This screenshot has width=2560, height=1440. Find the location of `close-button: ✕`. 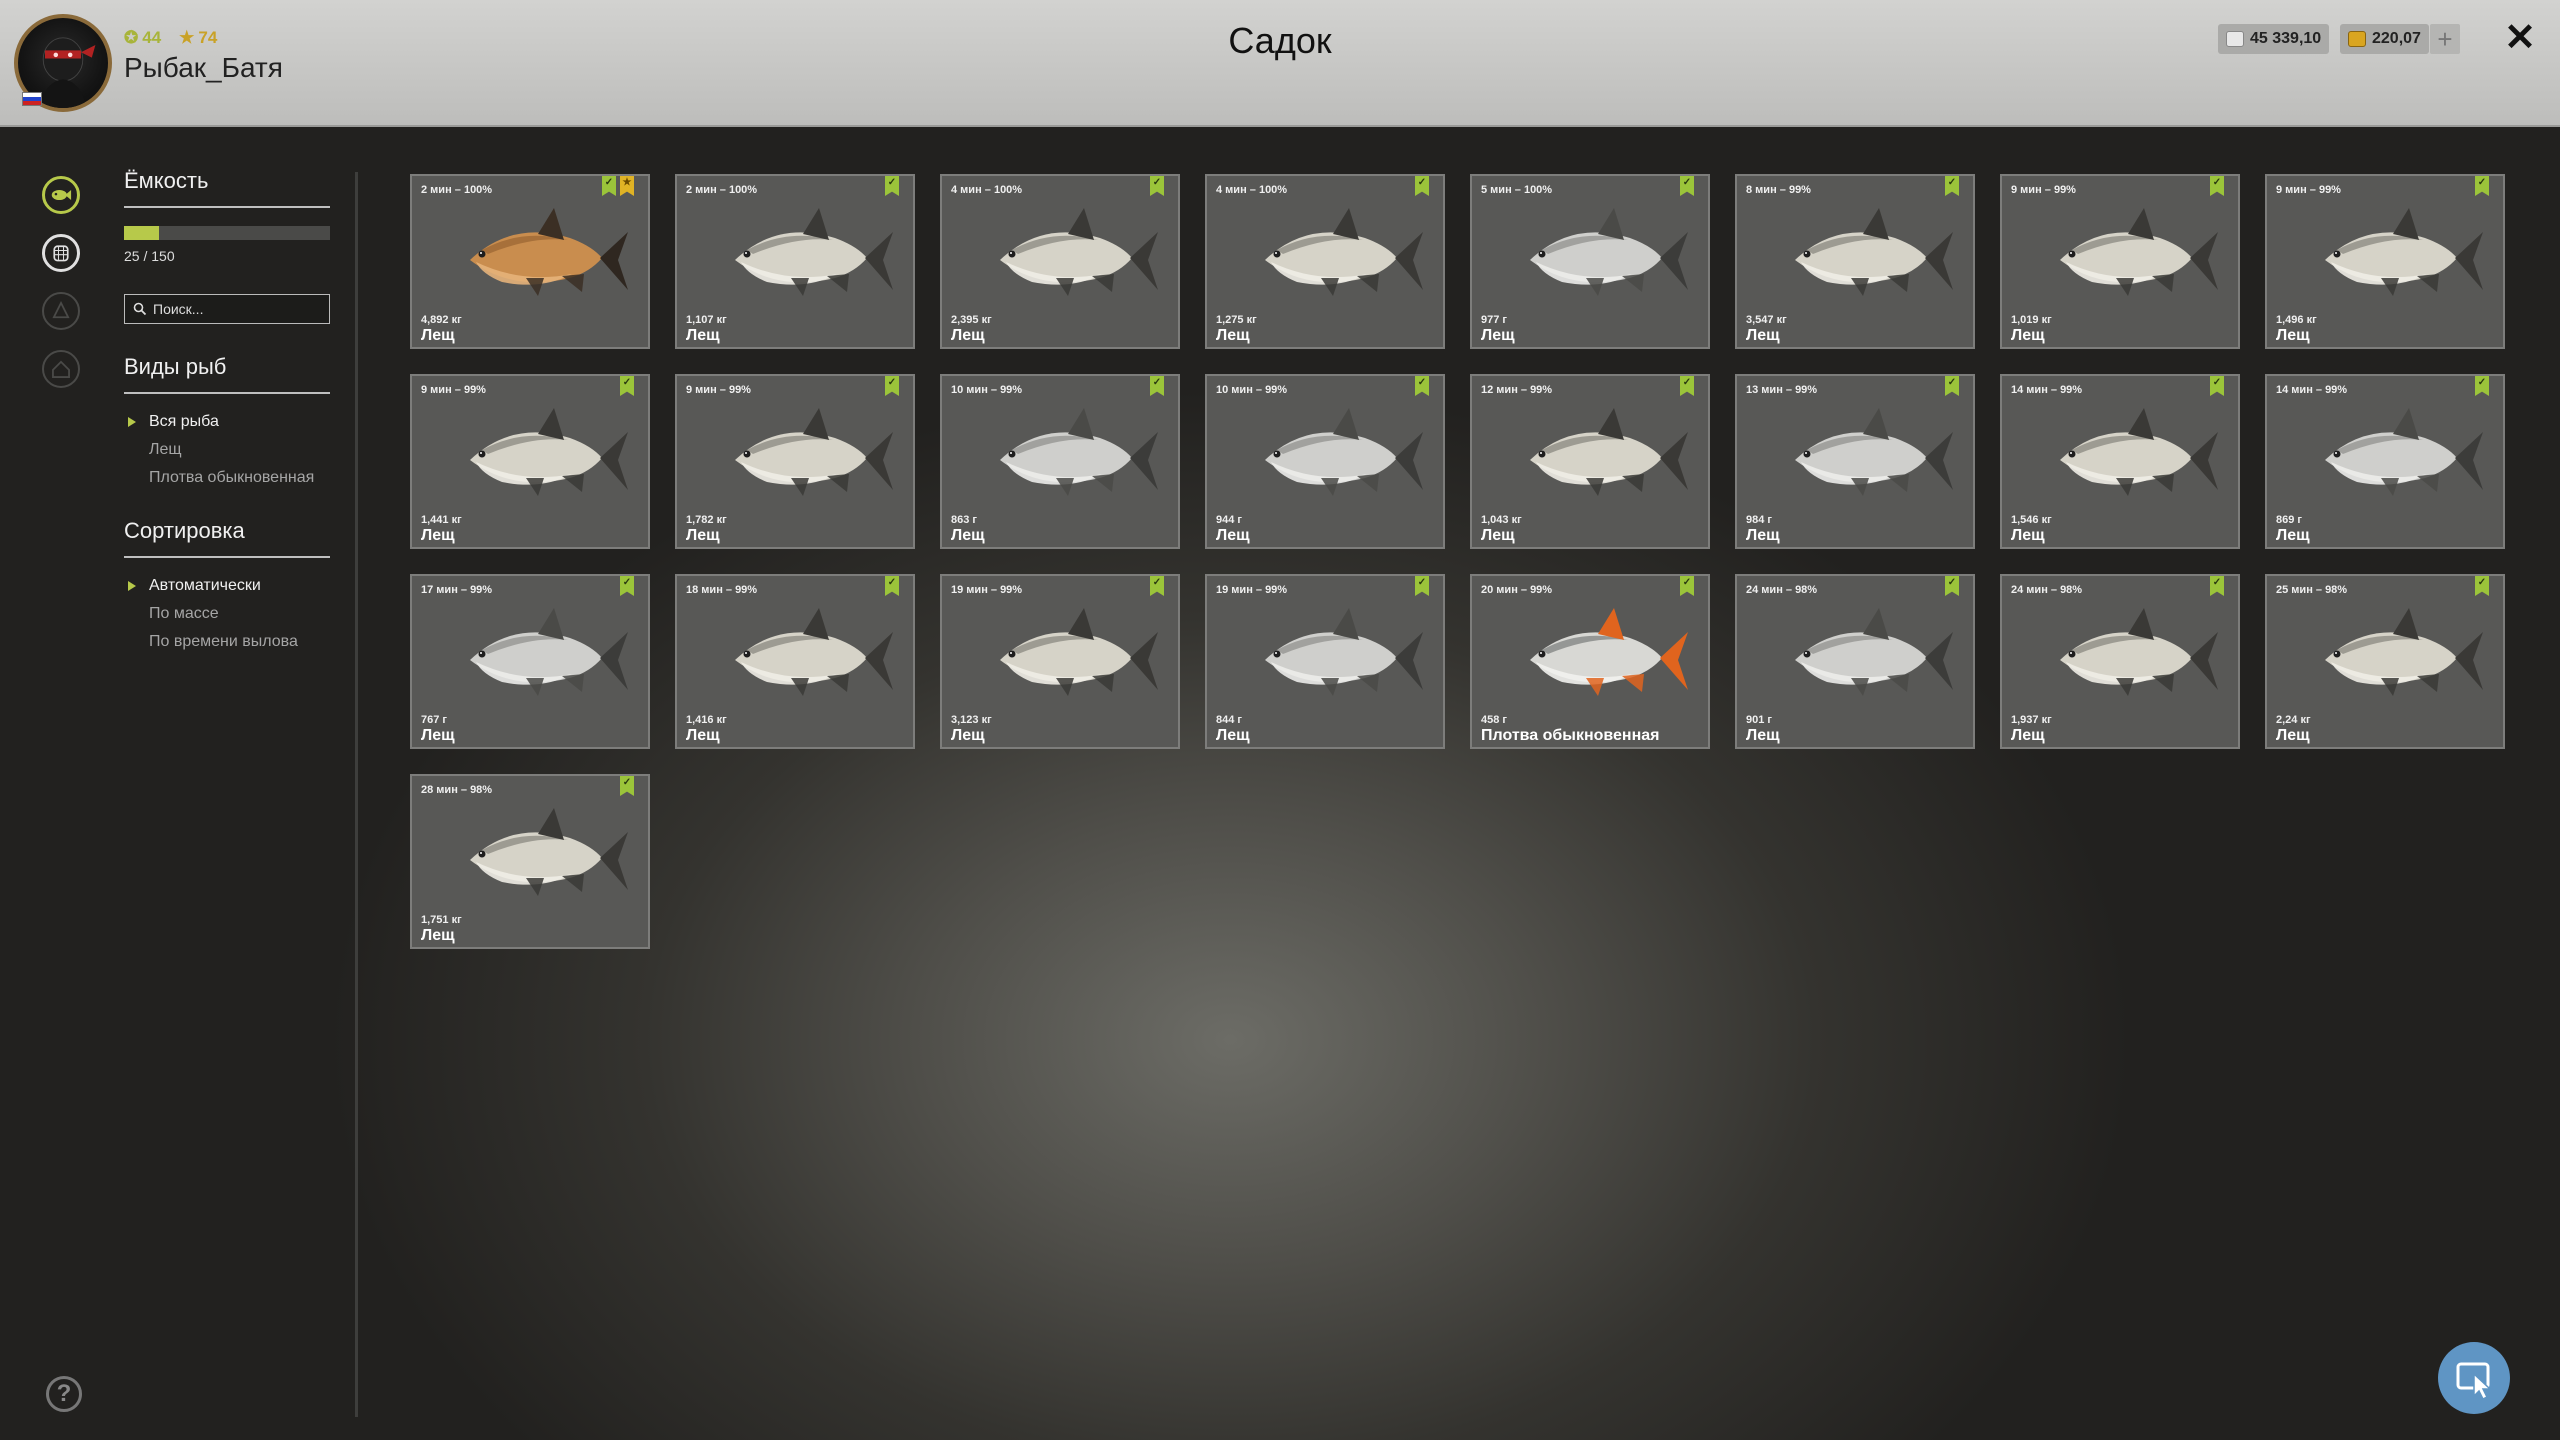

close-button: ✕ is located at coordinates (2520, 38).